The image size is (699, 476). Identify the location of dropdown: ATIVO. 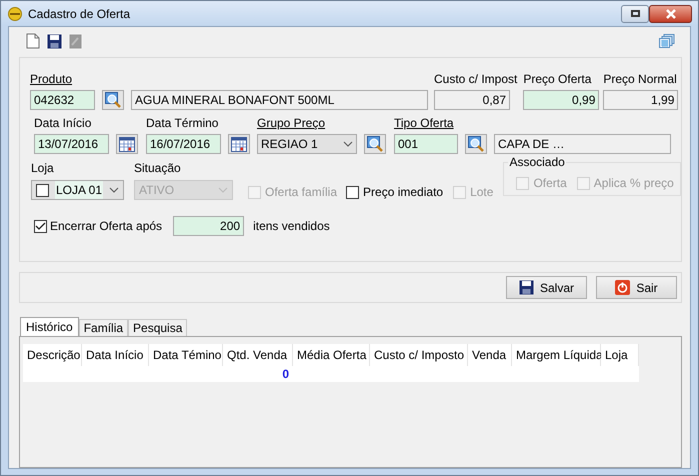
(183, 190).